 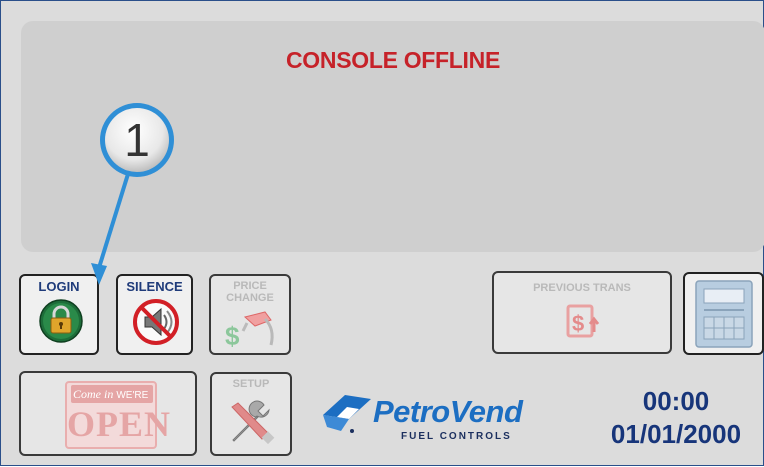 I want to click on console-device-icon, so click(x=724, y=314).